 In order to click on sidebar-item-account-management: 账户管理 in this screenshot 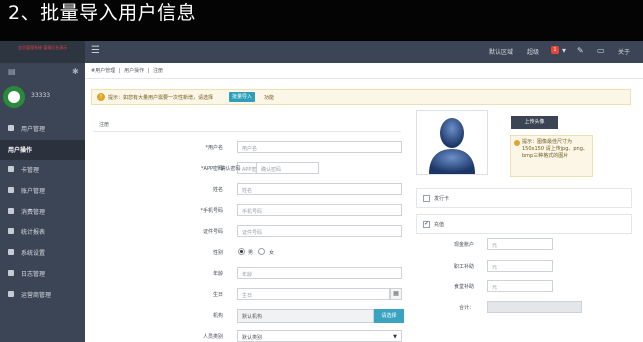, I will do `click(42, 191)`.